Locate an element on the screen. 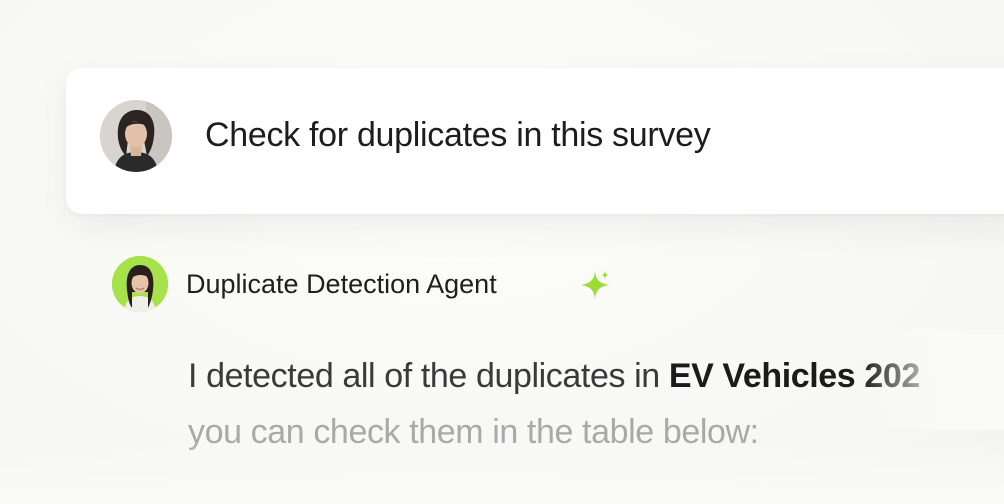 The image size is (1004, 504). user-message-text: Check for duplicates in this survey is located at coordinates (458, 135).